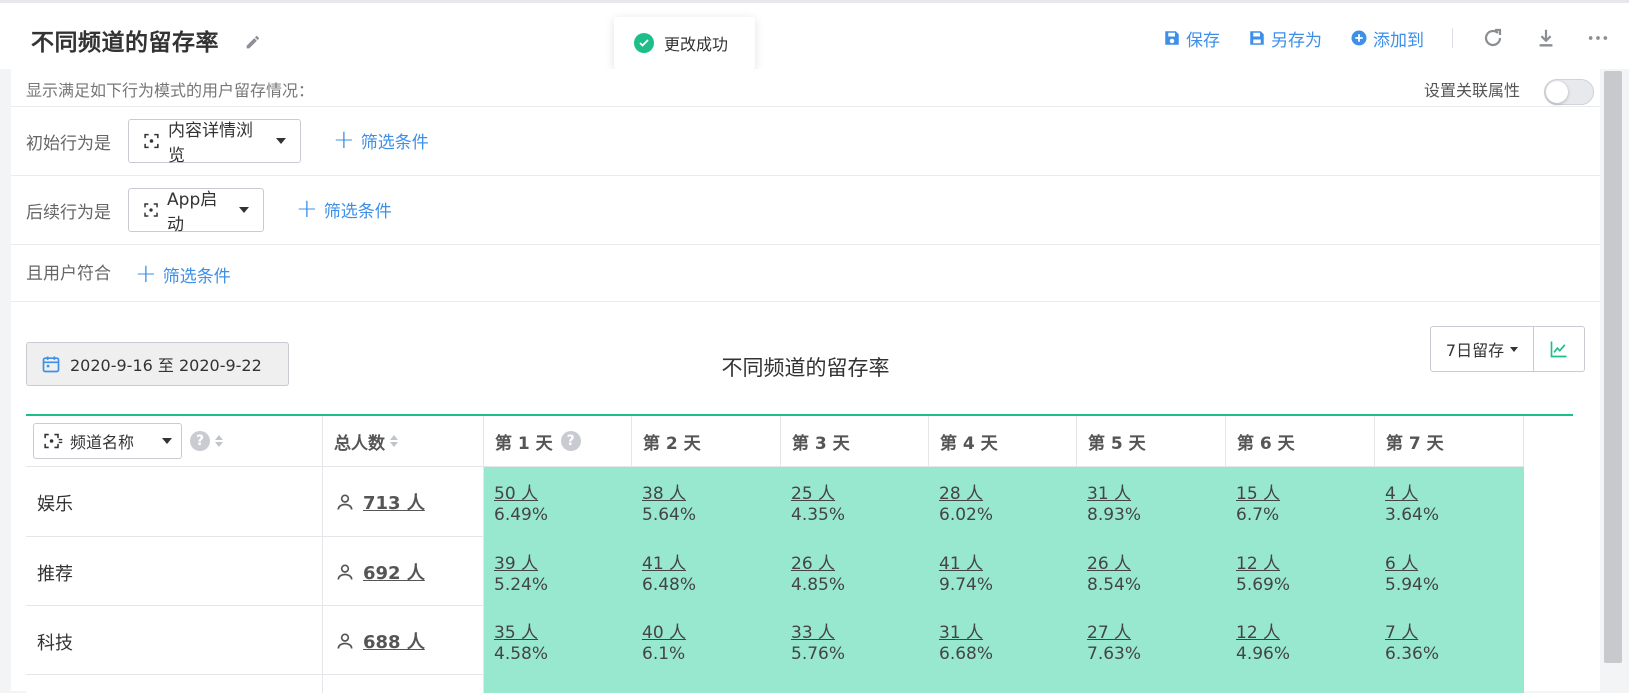 Image resolution: width=1629 pixels, height=693 pixels. What do you see at coordinates (403, 441) in the screenshot?
I see `total-column-header: 总人数` at bounding box center [403, 441].